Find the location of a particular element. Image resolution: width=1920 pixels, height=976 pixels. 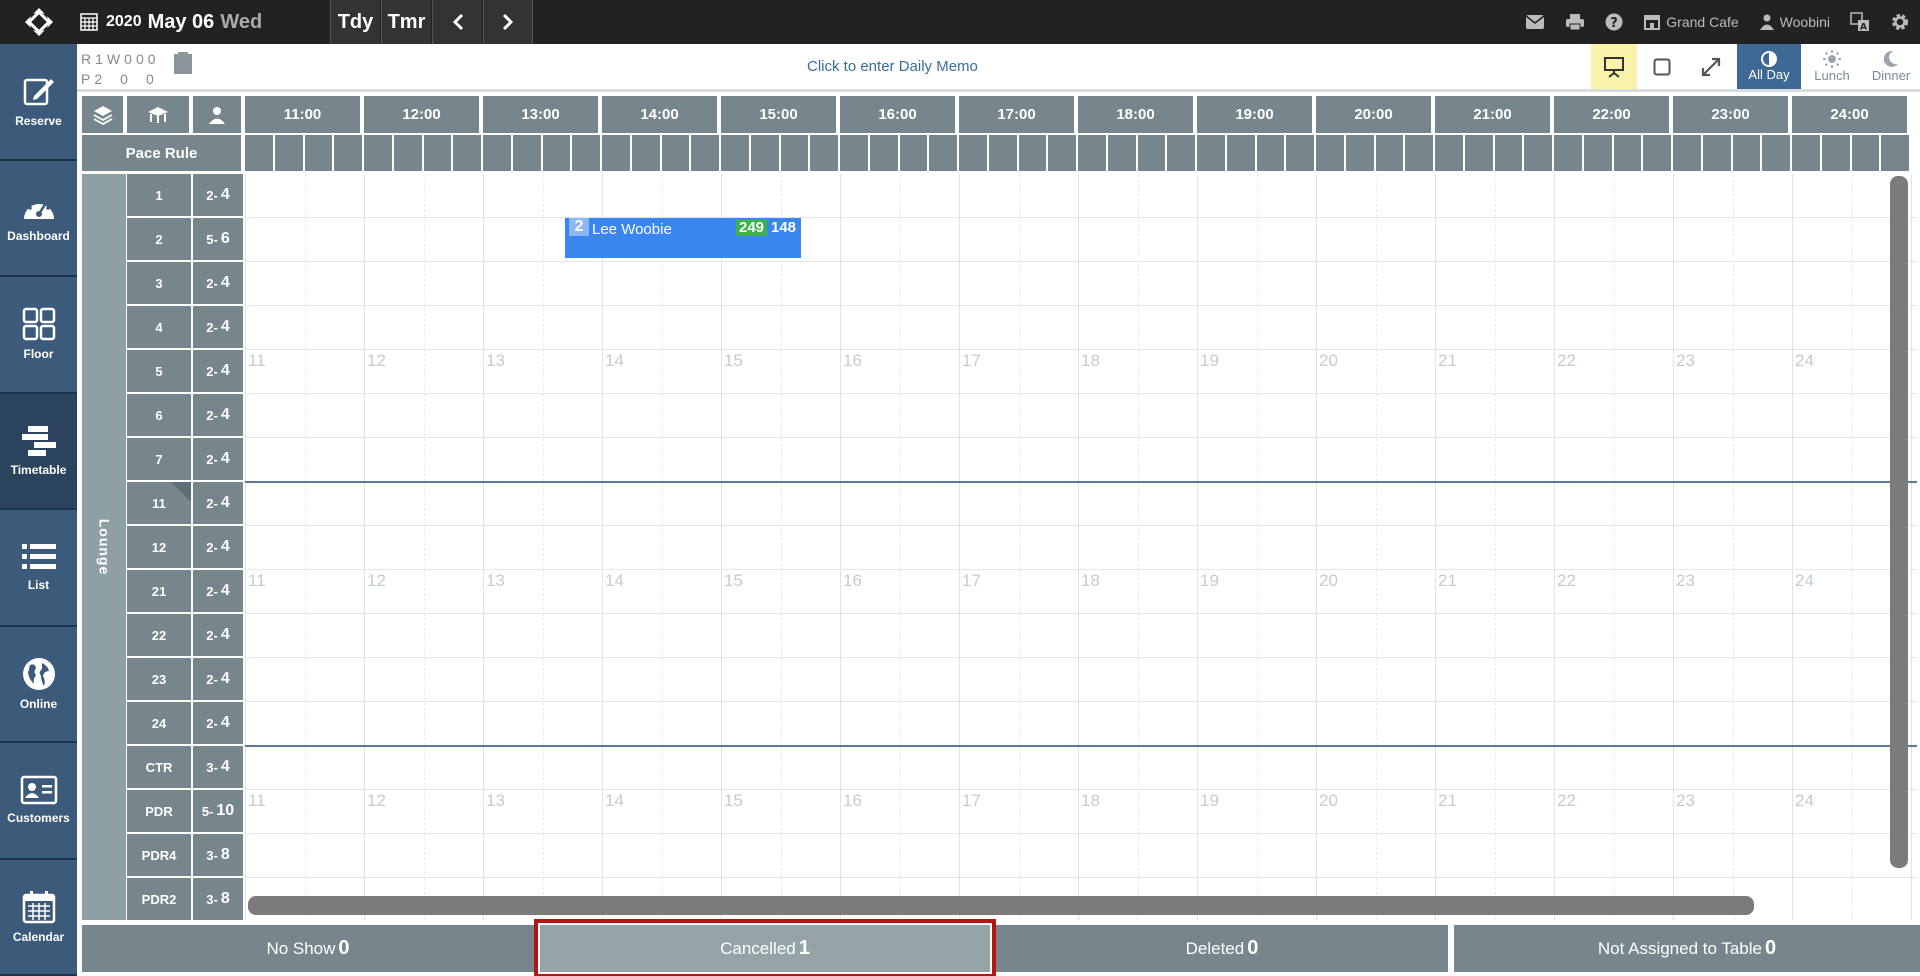

table-sort-button is located at coordinates (159, 114).